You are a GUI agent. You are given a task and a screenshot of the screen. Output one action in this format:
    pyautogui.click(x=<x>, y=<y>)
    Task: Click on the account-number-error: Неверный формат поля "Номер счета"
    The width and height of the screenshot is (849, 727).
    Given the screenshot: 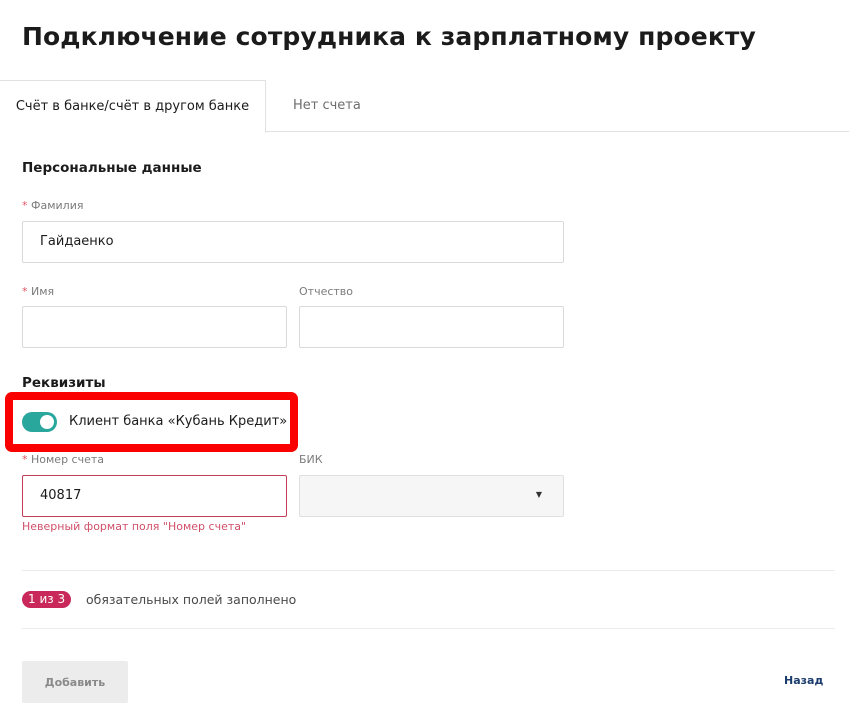 What is the action you would take?
    pyautogui.click(x=134, y=526)
    